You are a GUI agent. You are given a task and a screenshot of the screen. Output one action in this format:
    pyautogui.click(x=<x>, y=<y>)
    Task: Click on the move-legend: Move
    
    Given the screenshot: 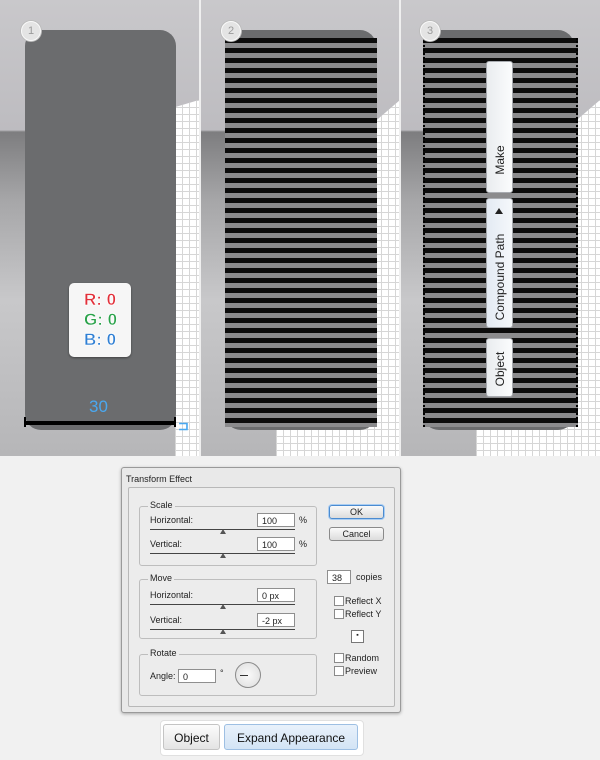 What is the action you would take?
    pyautogui.click(x=161, y=578)
    